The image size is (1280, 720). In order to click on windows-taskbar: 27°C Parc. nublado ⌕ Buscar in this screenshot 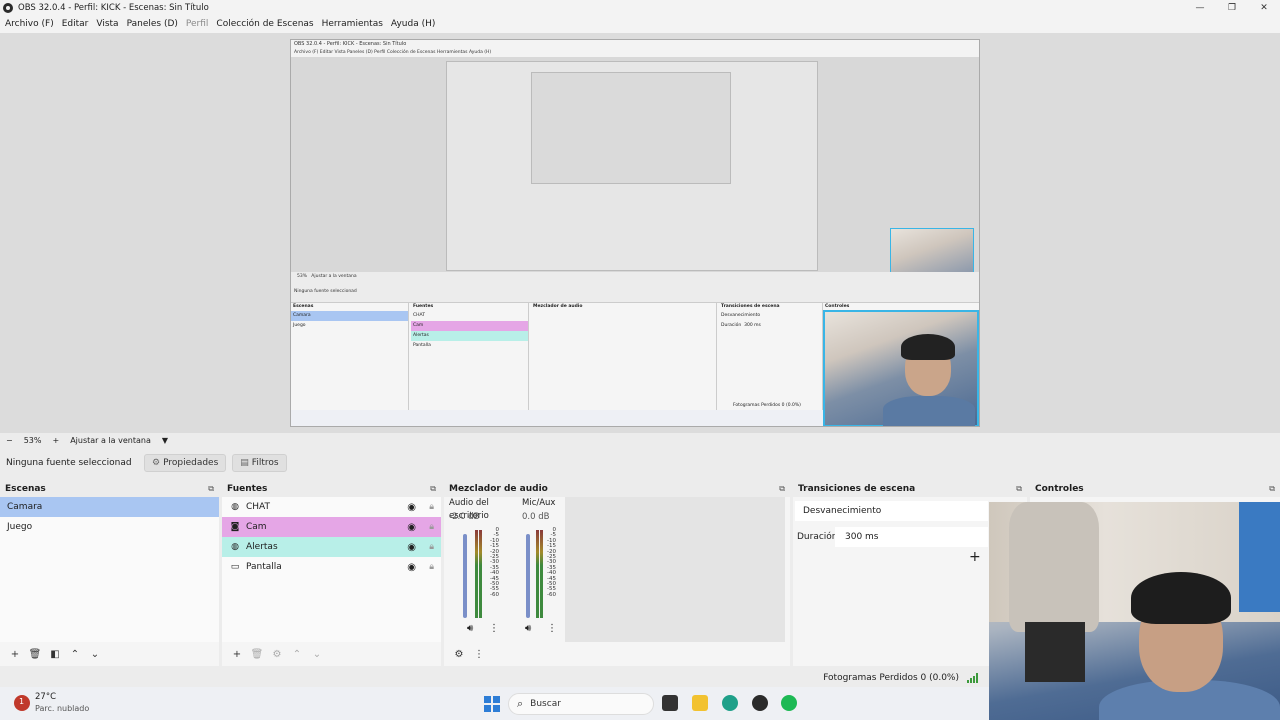, I will do `click(494, 703)`.